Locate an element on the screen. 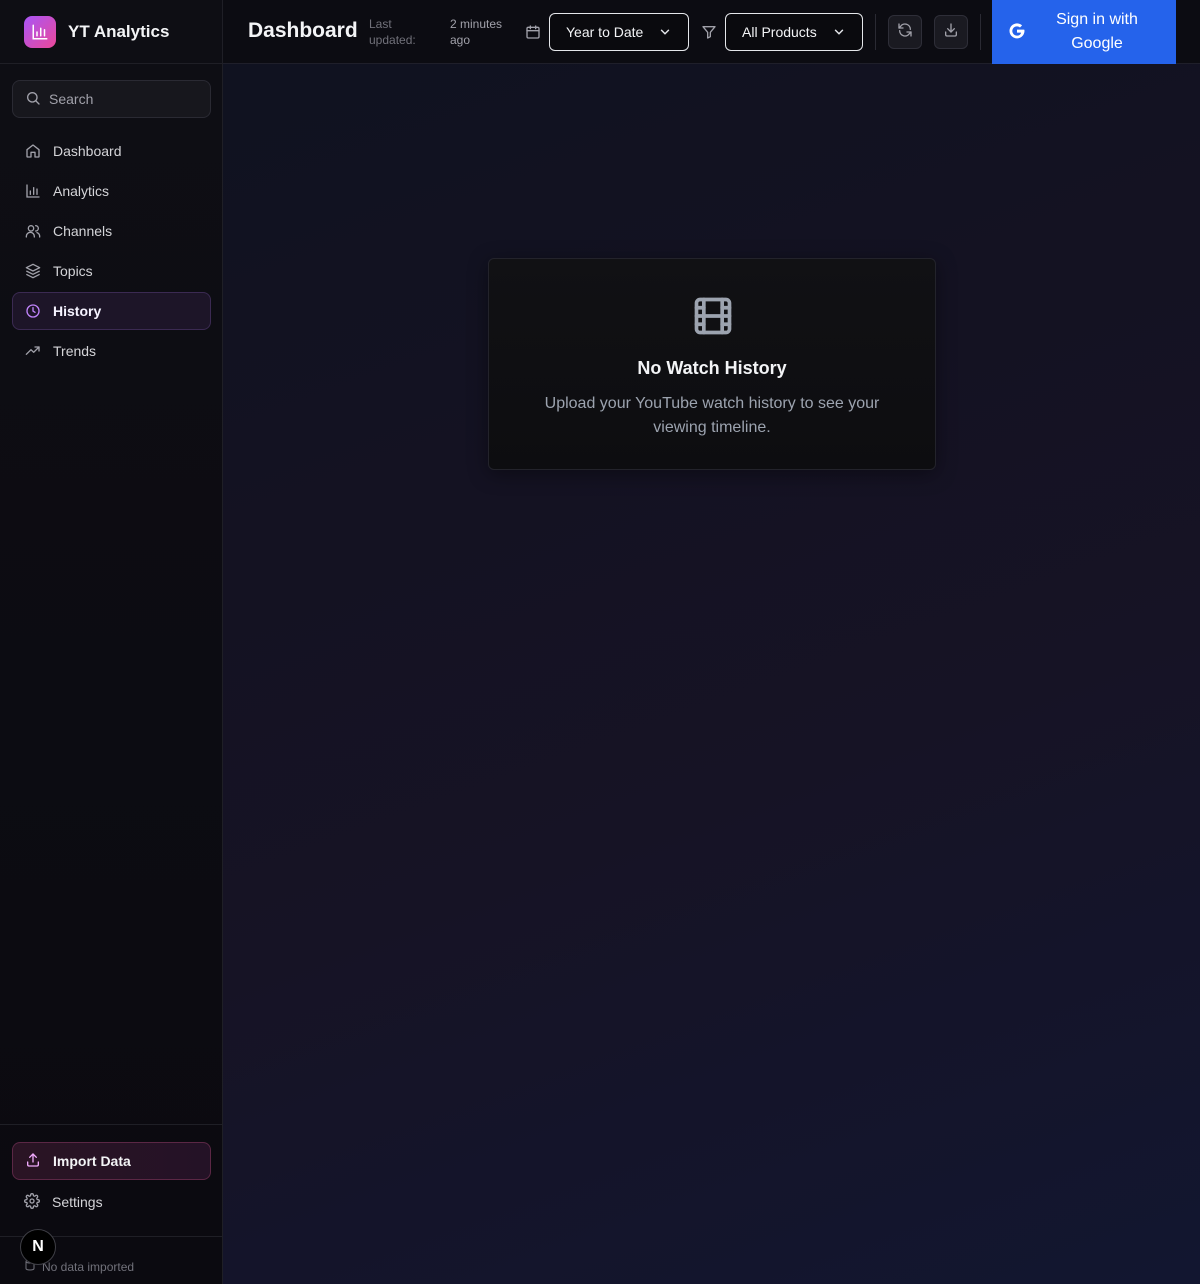 The height and width of the screenshot is (1284, 1200). status-text: No data imported is located at coordinates (88, 1266).